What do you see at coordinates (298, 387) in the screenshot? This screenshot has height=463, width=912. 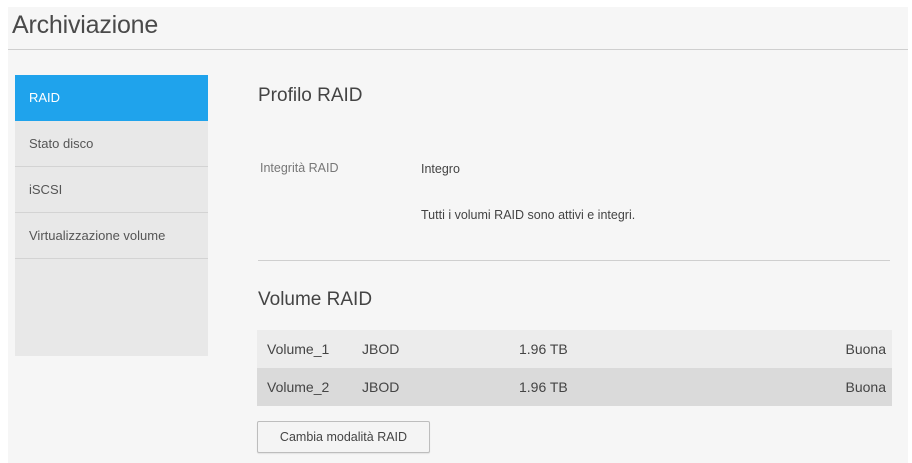 I see `volume-name: Volume_2` at bounding box center [298, 387].